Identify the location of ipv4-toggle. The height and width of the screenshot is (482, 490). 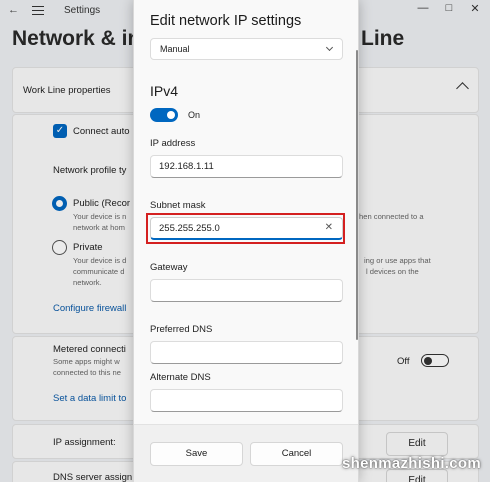
(164, 115).